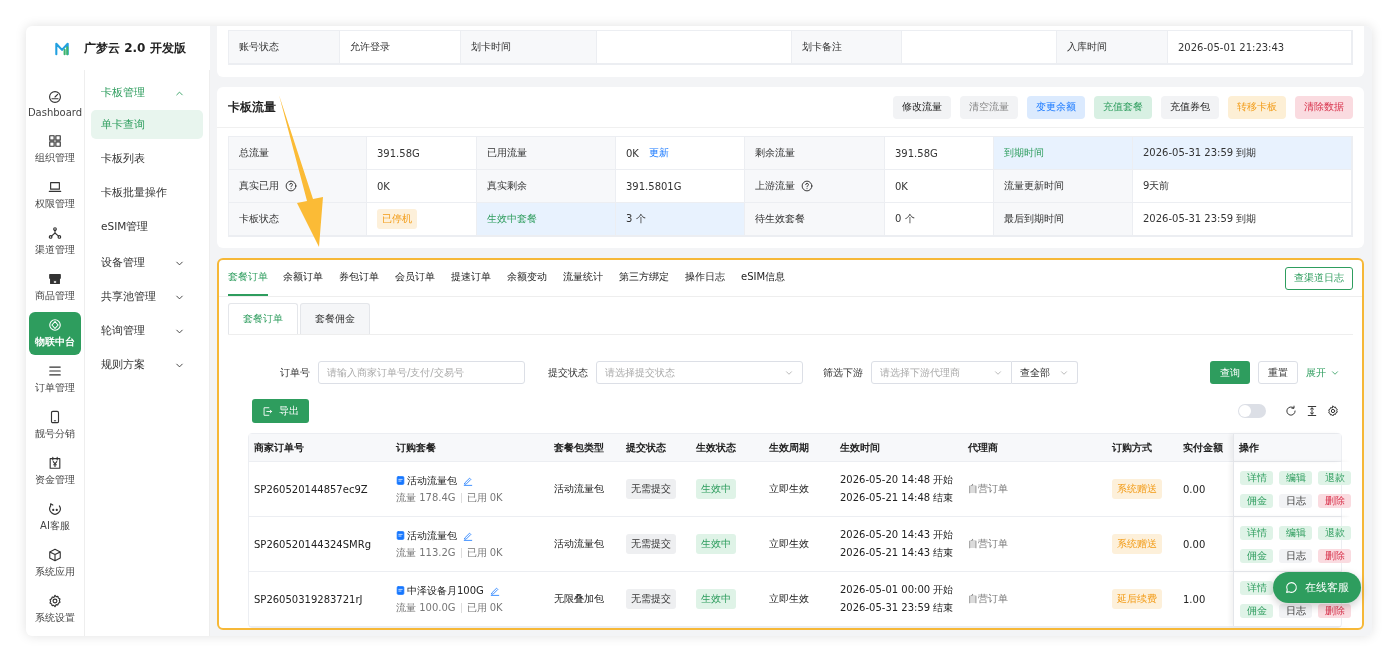 Image resolution: width=1400 pixels, height=663 pixels. I want to click on column-header: 提交状态, so click(646, 447).